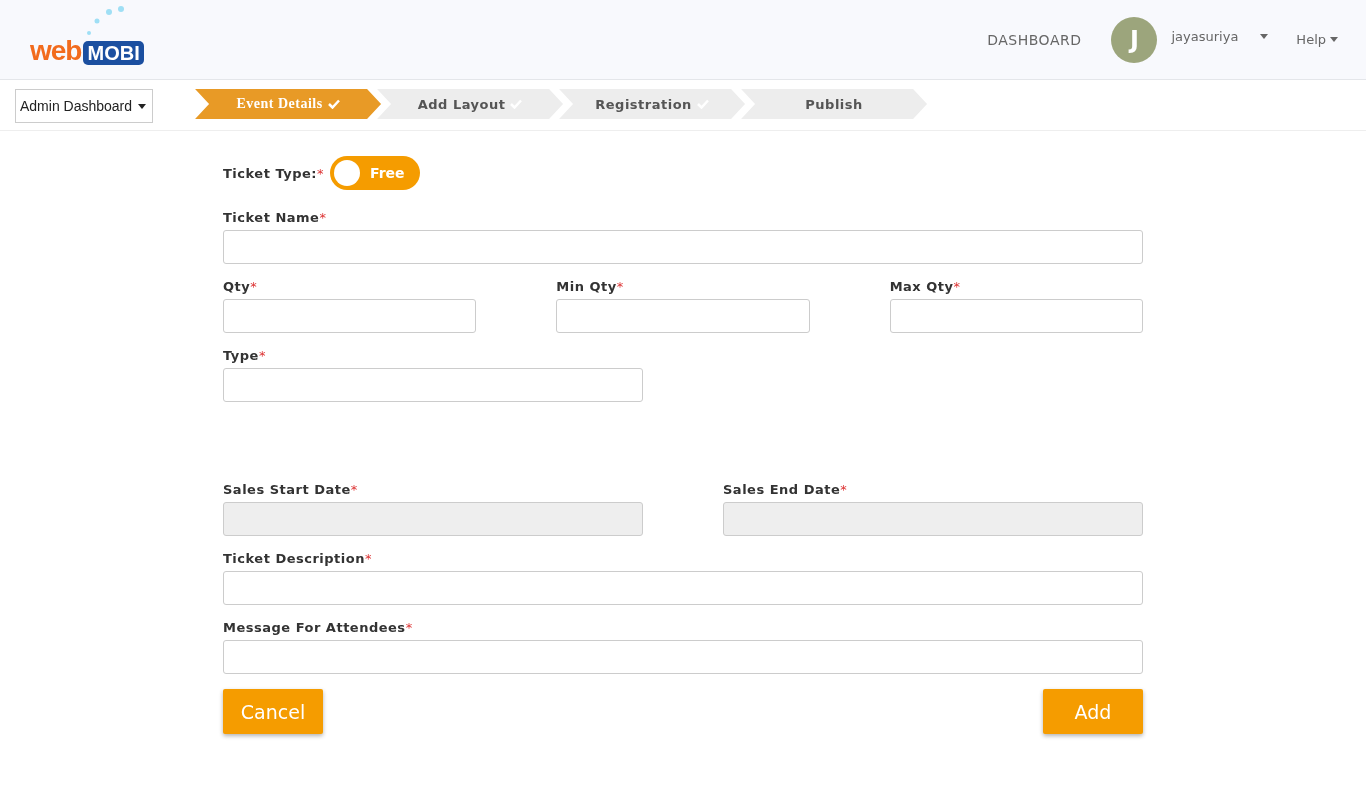  Describe the element at coordinates (1317, 39) in the screenshot. I see `help-menu: Help` at that location.